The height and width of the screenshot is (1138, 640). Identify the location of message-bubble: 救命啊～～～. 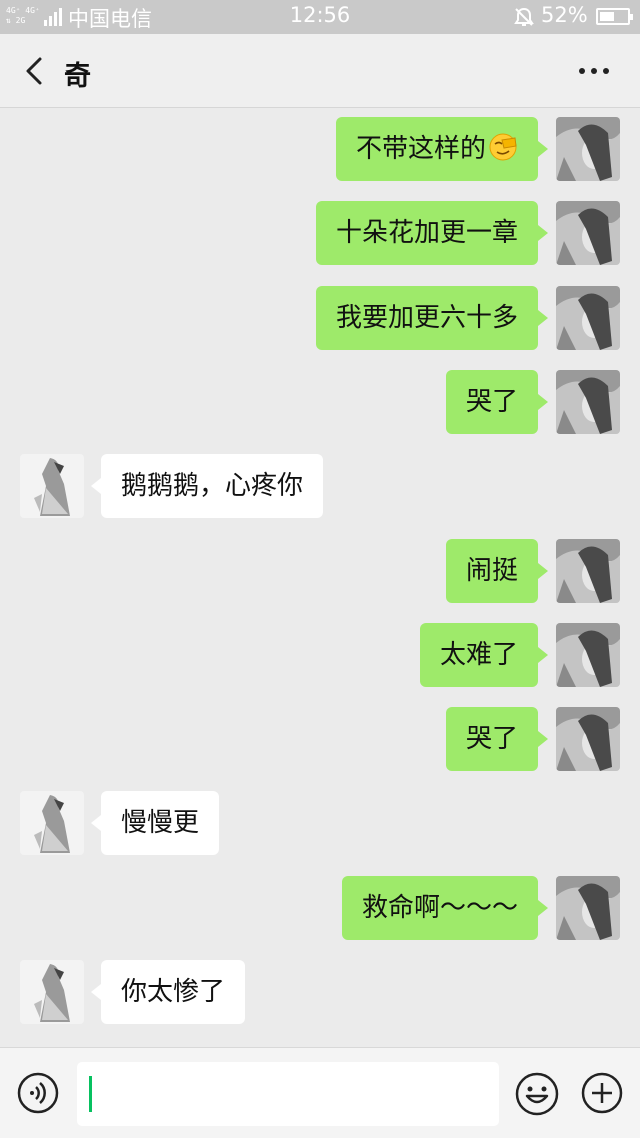
(445, 908).